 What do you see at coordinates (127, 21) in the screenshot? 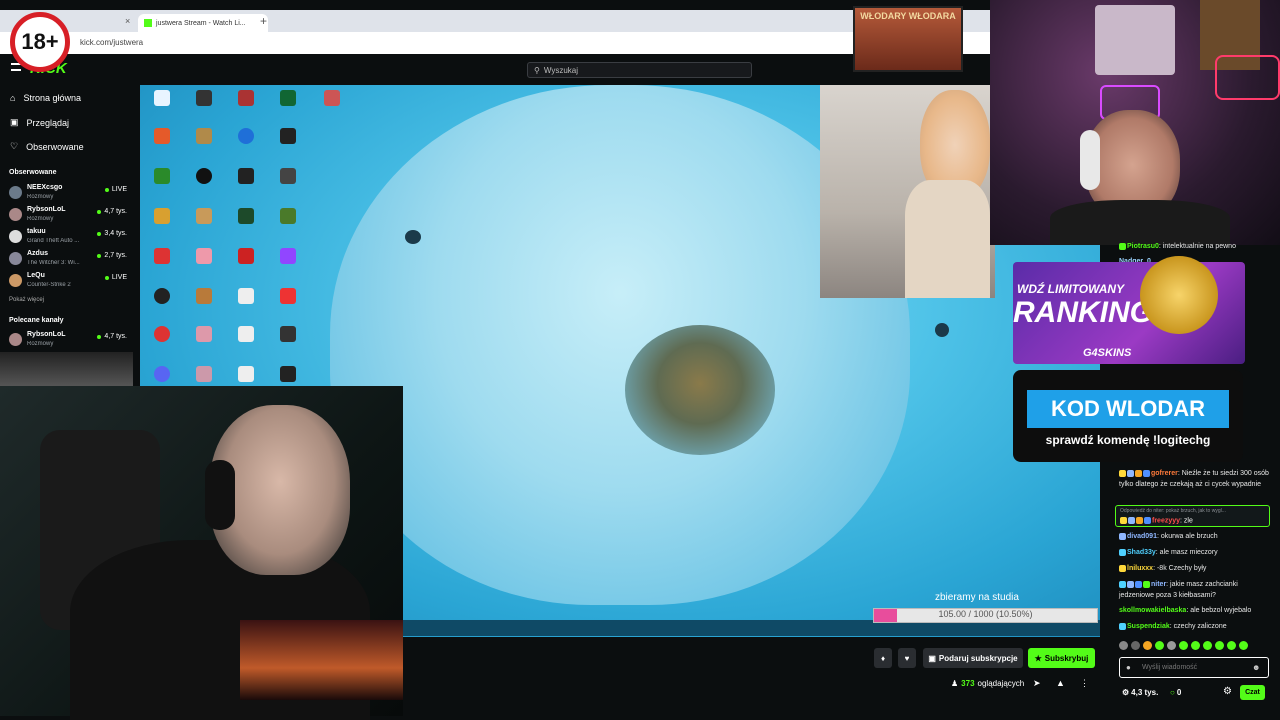
I see `close-tab-icon: ×` at bounding box center [127, 21].